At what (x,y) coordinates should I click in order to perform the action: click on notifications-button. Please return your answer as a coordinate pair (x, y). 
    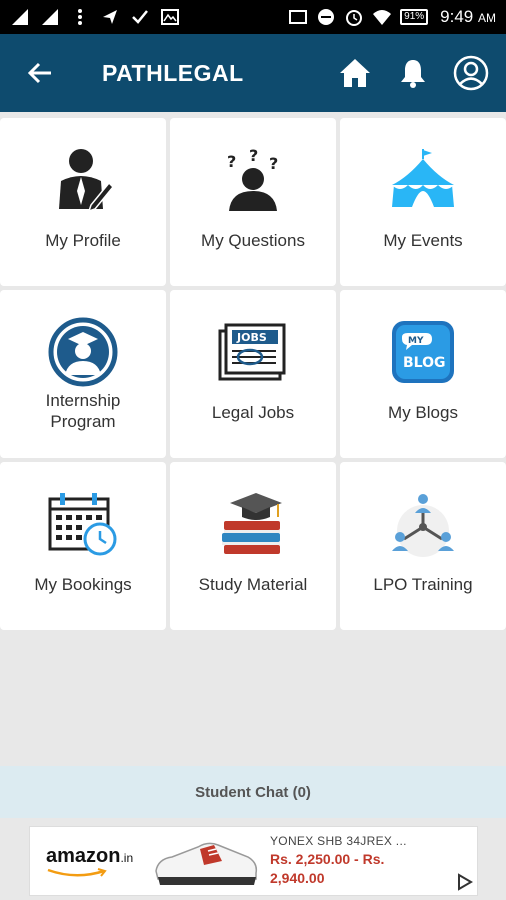
    Looking at the image, I should click on (413, 73).